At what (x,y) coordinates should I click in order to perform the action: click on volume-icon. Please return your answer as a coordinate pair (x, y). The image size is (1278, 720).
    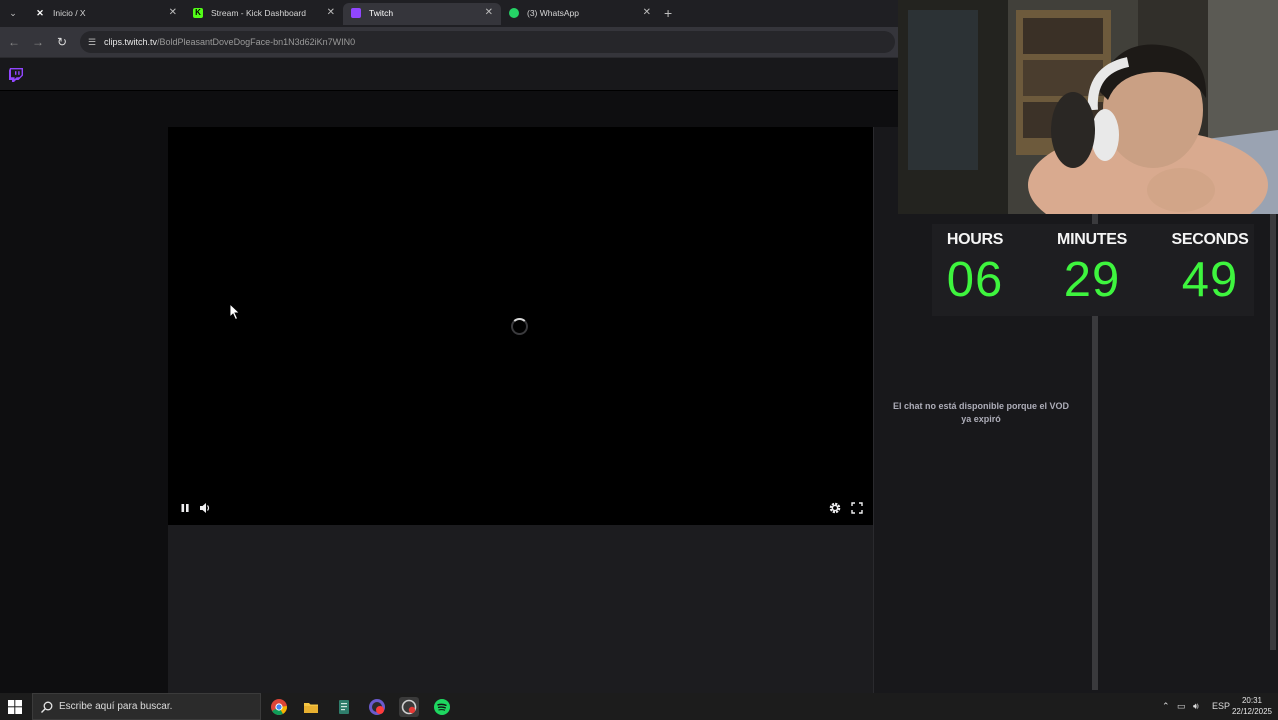
    Looking at the image, I should click on (205, 508).